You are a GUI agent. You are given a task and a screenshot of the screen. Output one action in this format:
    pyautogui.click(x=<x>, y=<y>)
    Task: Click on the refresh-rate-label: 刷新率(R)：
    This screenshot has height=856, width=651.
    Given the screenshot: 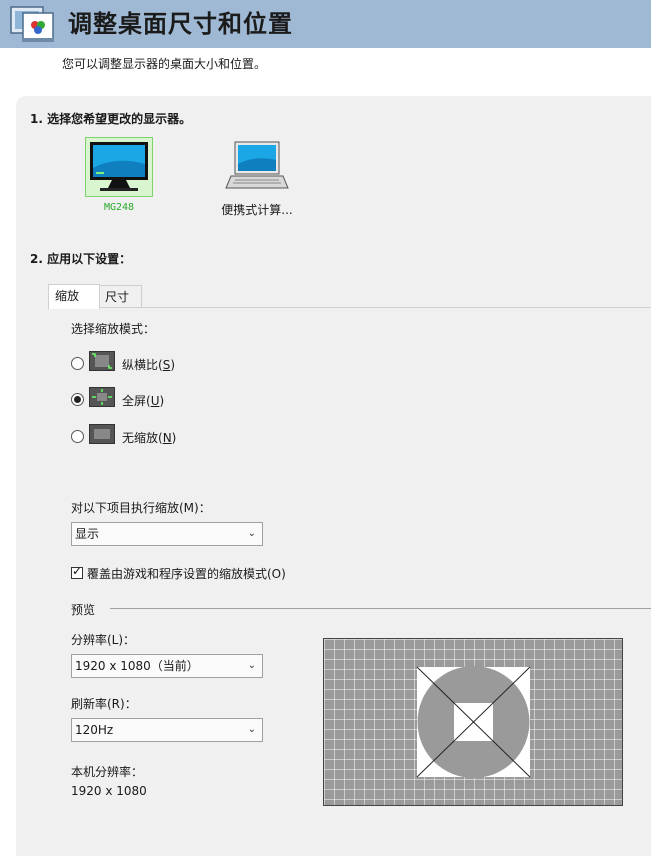 What is the action you would take?
    pyautogui.click(x=104, y=704)
    